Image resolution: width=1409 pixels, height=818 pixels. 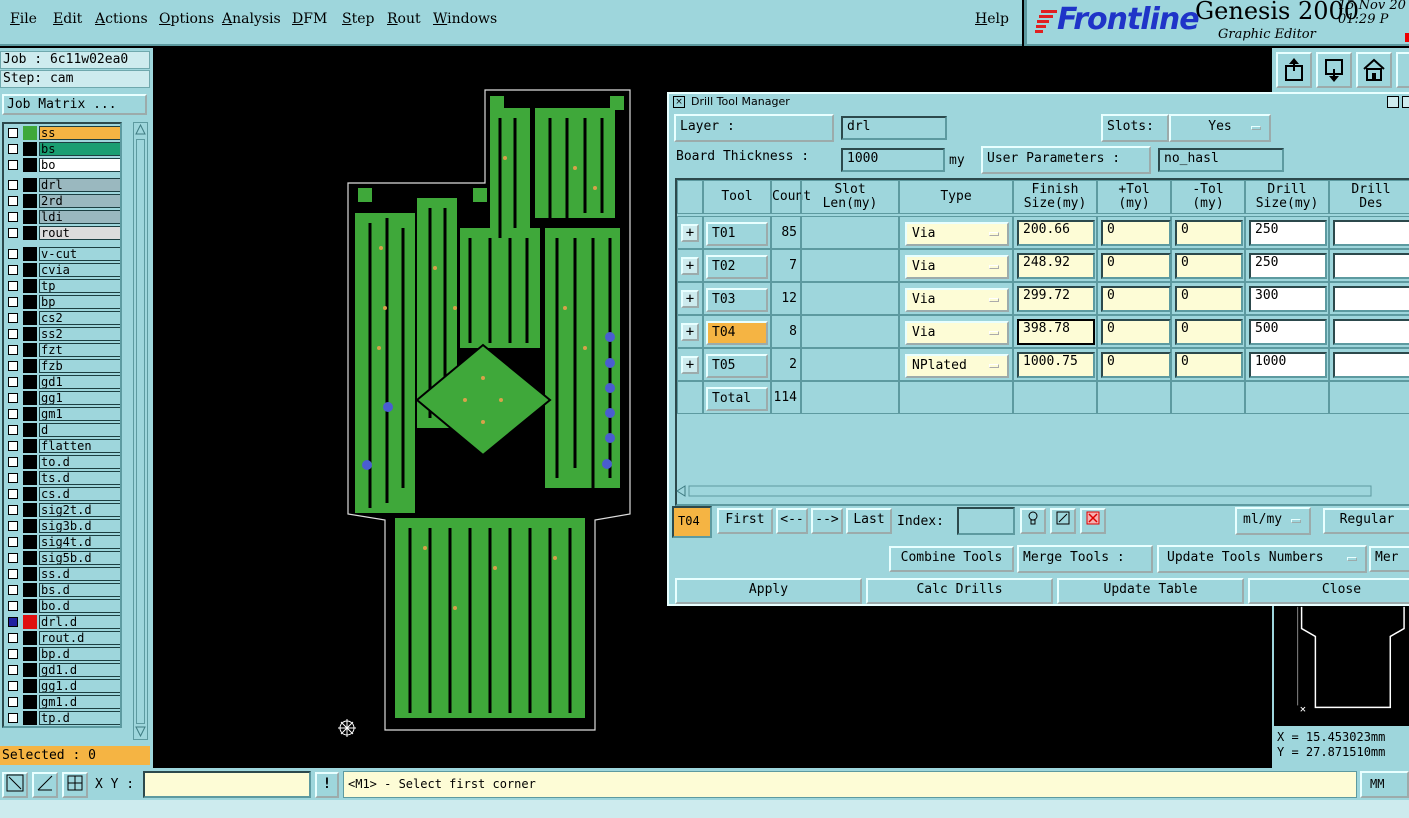 I want to click on layer-name: gm1, so click(x=79, y=414).